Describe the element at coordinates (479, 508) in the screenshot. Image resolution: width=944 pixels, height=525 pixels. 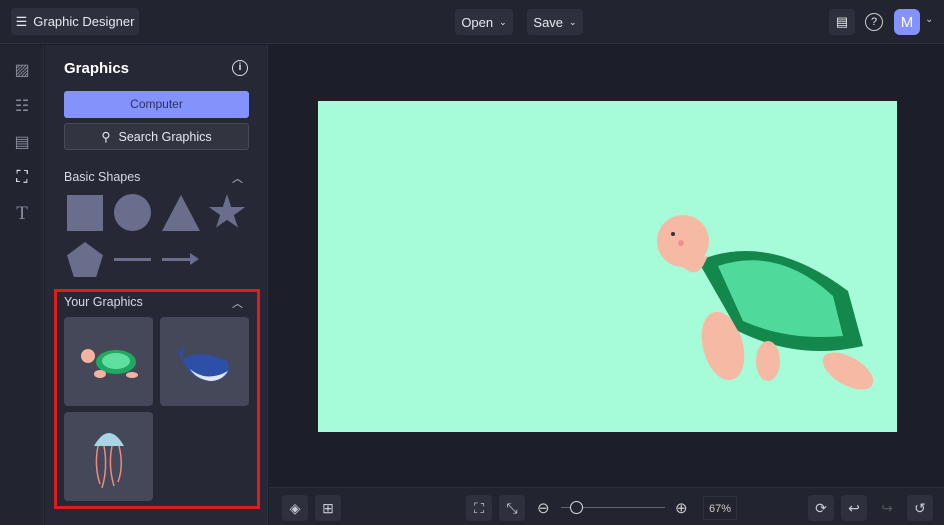
I see `fit-screen-icon: ⛶` at that location.